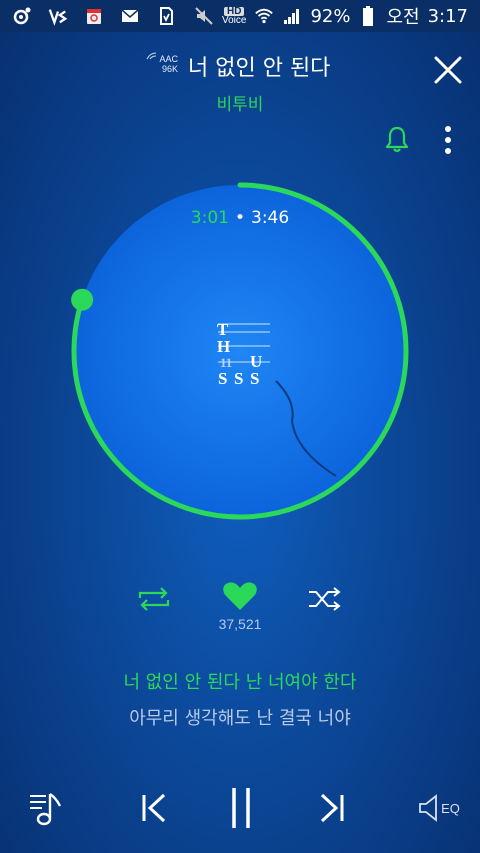 This screenshot has height=853, width=480. Describe the element at coordinates (82, 299) in the screenshot. I see `progress-knob` at that location.